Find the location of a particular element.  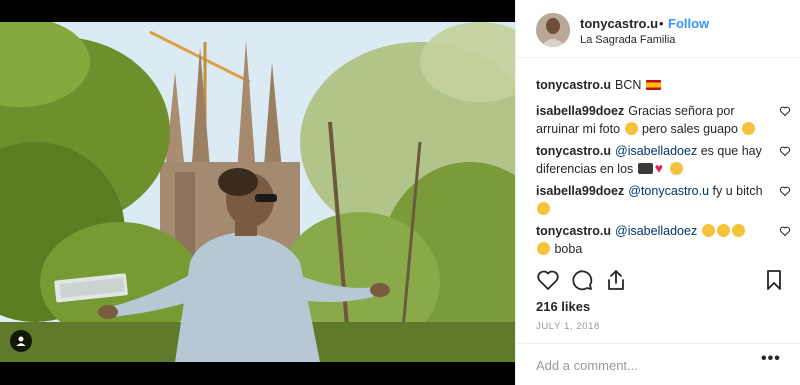

more-options-button: ••• is located at coordinates (771, 359).